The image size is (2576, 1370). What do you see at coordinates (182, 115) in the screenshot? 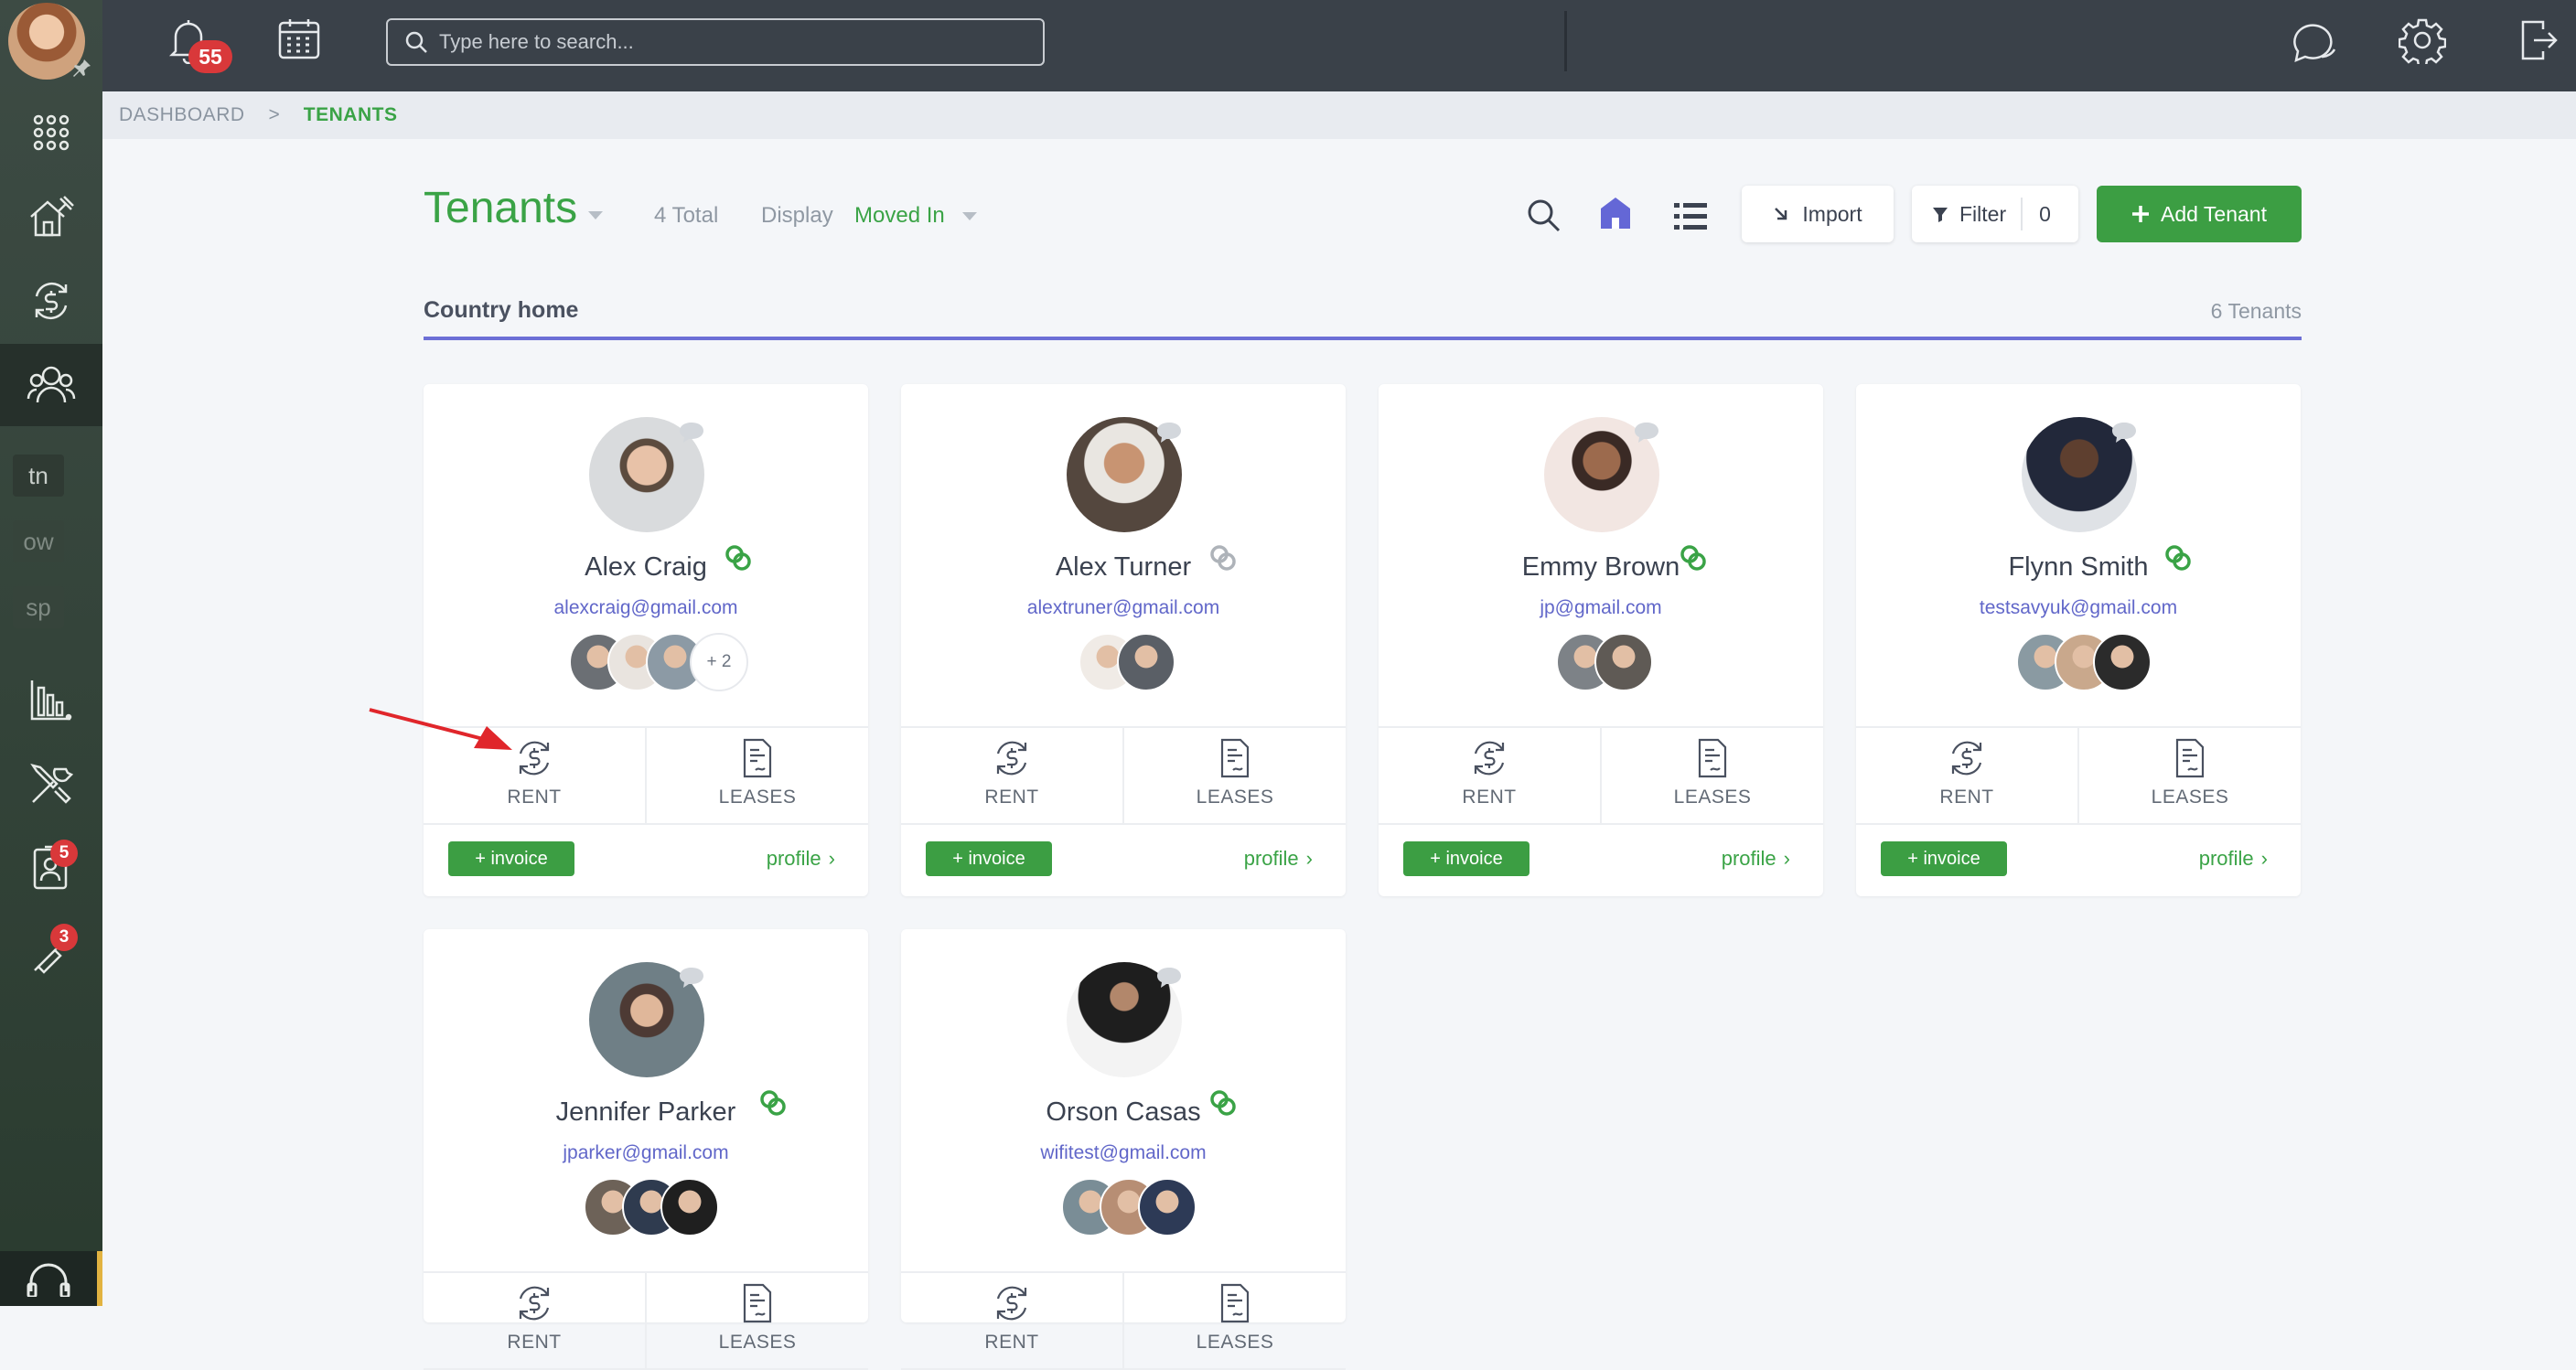
I see `breadcrumb-dashboard: DASHBOARD` at bounding box center [182, 115].